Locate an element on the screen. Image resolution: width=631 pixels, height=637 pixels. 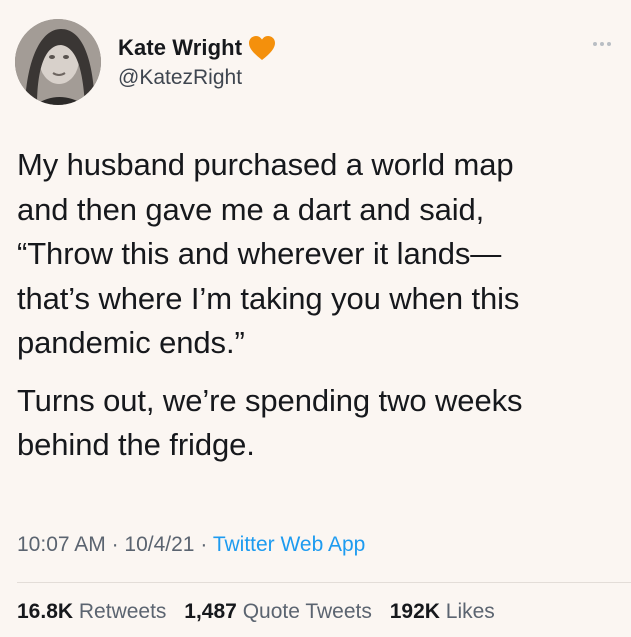
profile-photo-icon is located at coordinates (58, 62).